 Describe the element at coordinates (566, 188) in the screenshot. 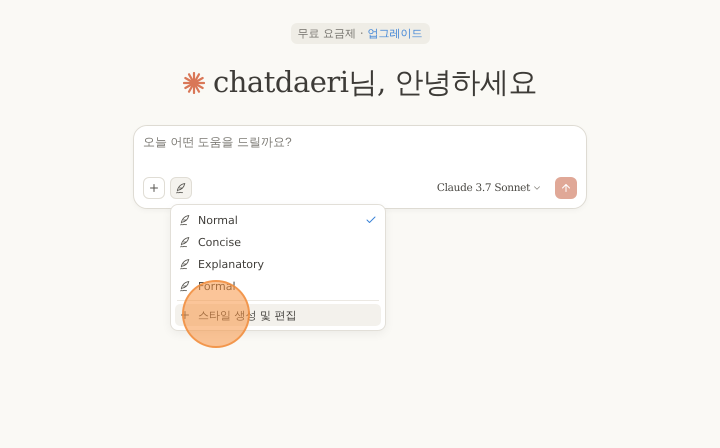

I see `arrow-up-icon` at that location.